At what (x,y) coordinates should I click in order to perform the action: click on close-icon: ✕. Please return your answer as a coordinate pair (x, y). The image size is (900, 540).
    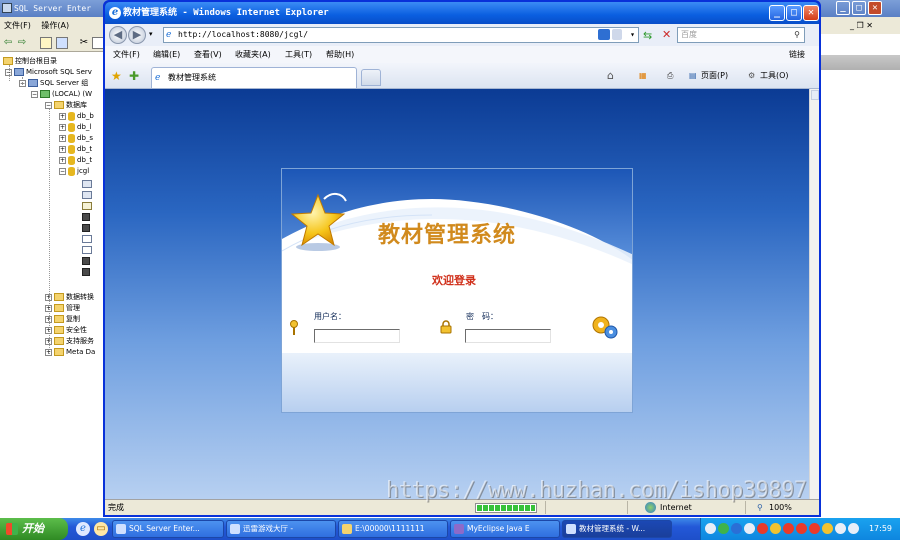
    Looking at the image, I should click on (811, 13).